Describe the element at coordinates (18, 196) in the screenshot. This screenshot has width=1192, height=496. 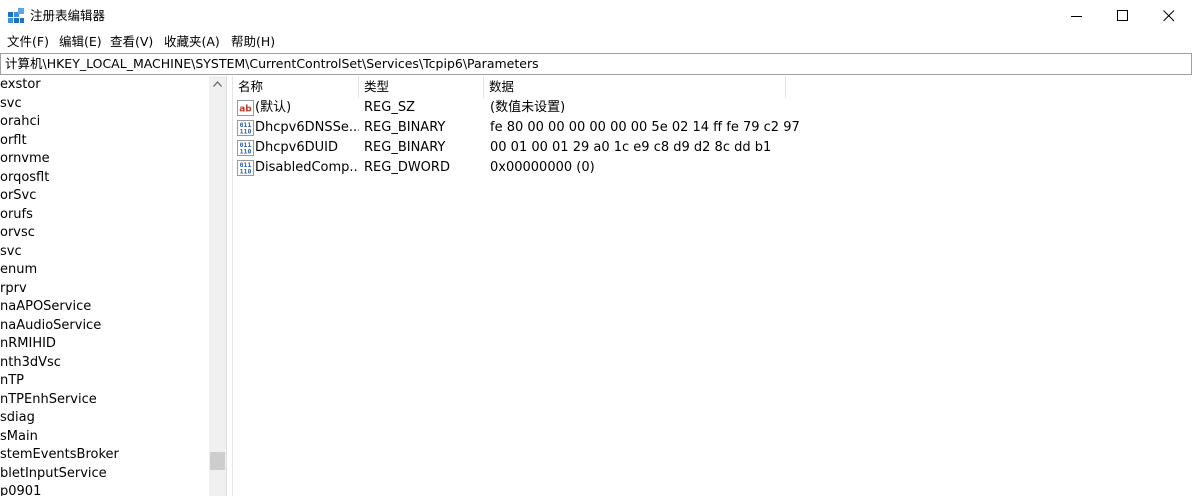
I see `tree-item: orSvc` at that location.